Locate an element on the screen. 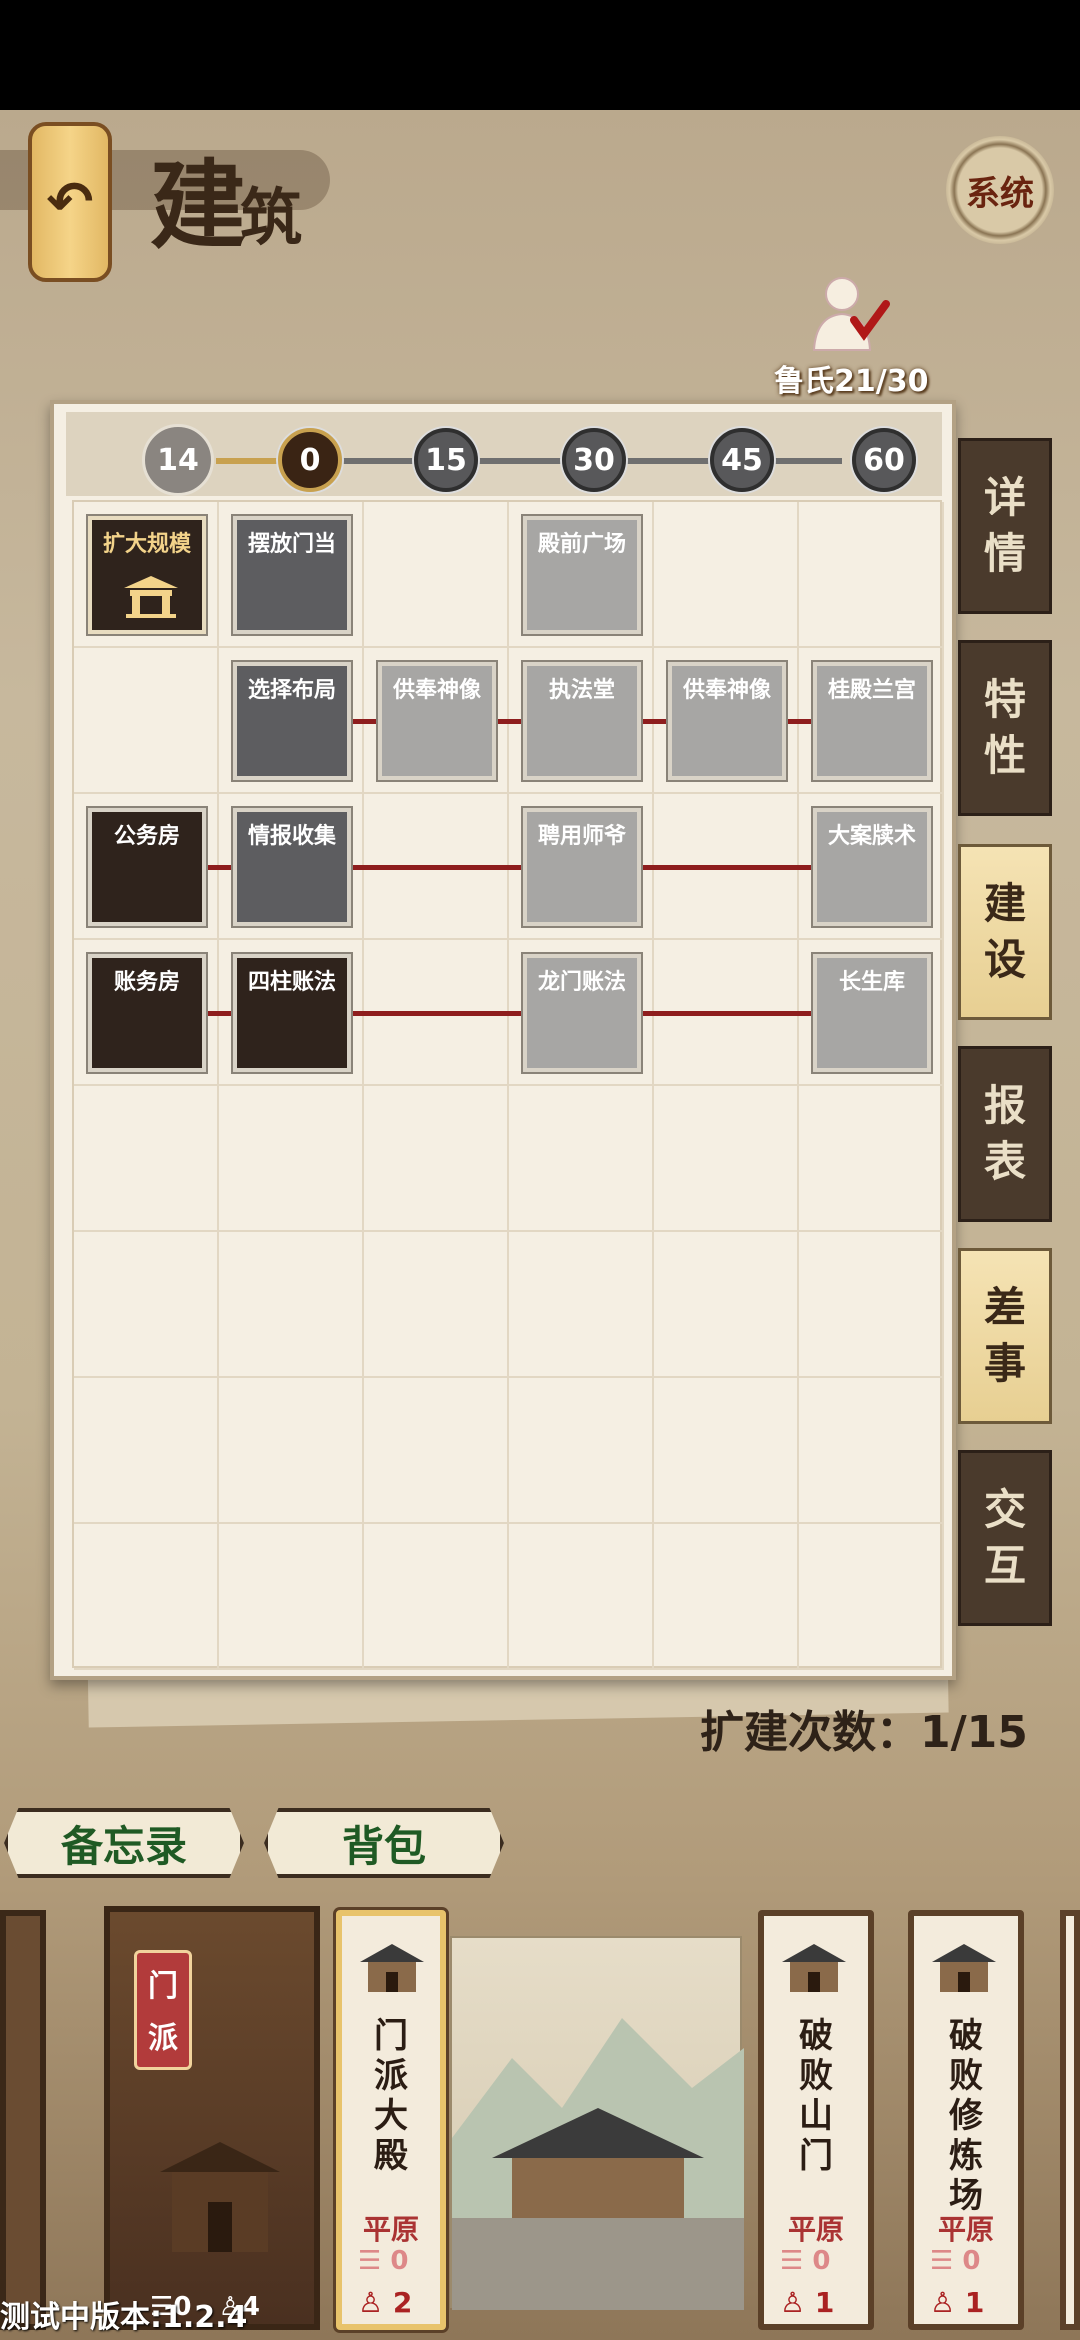 The image size is (1080, 2340). side-tab-line2: 情 is located at coordinates (1004, 553).